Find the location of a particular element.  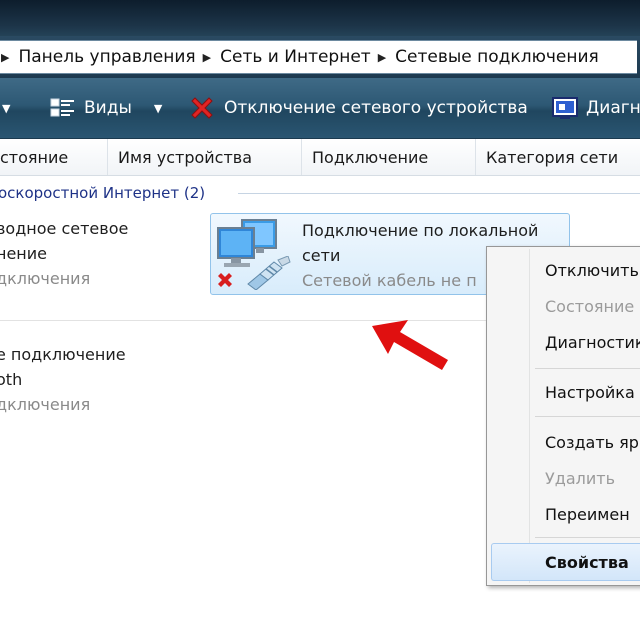

list-item: водное сетевое нение дключения is located at coordinates (64, 253).